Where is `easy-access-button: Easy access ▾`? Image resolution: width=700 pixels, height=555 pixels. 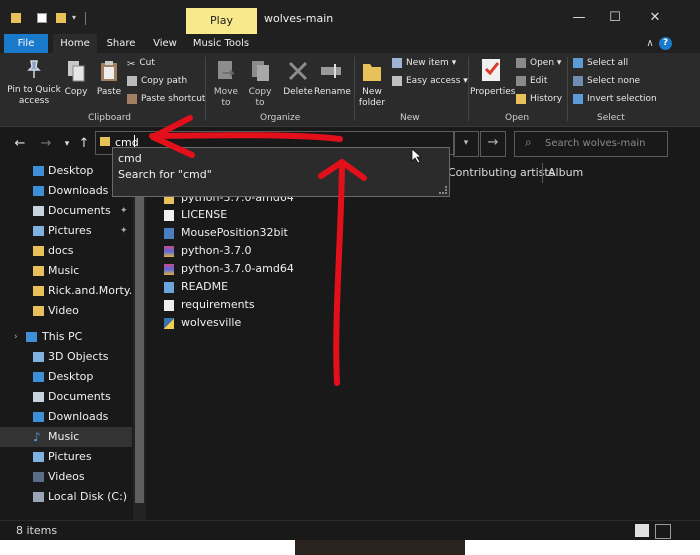
easy-access-button: Easy access ▾ is located at coordinates (430, 81).